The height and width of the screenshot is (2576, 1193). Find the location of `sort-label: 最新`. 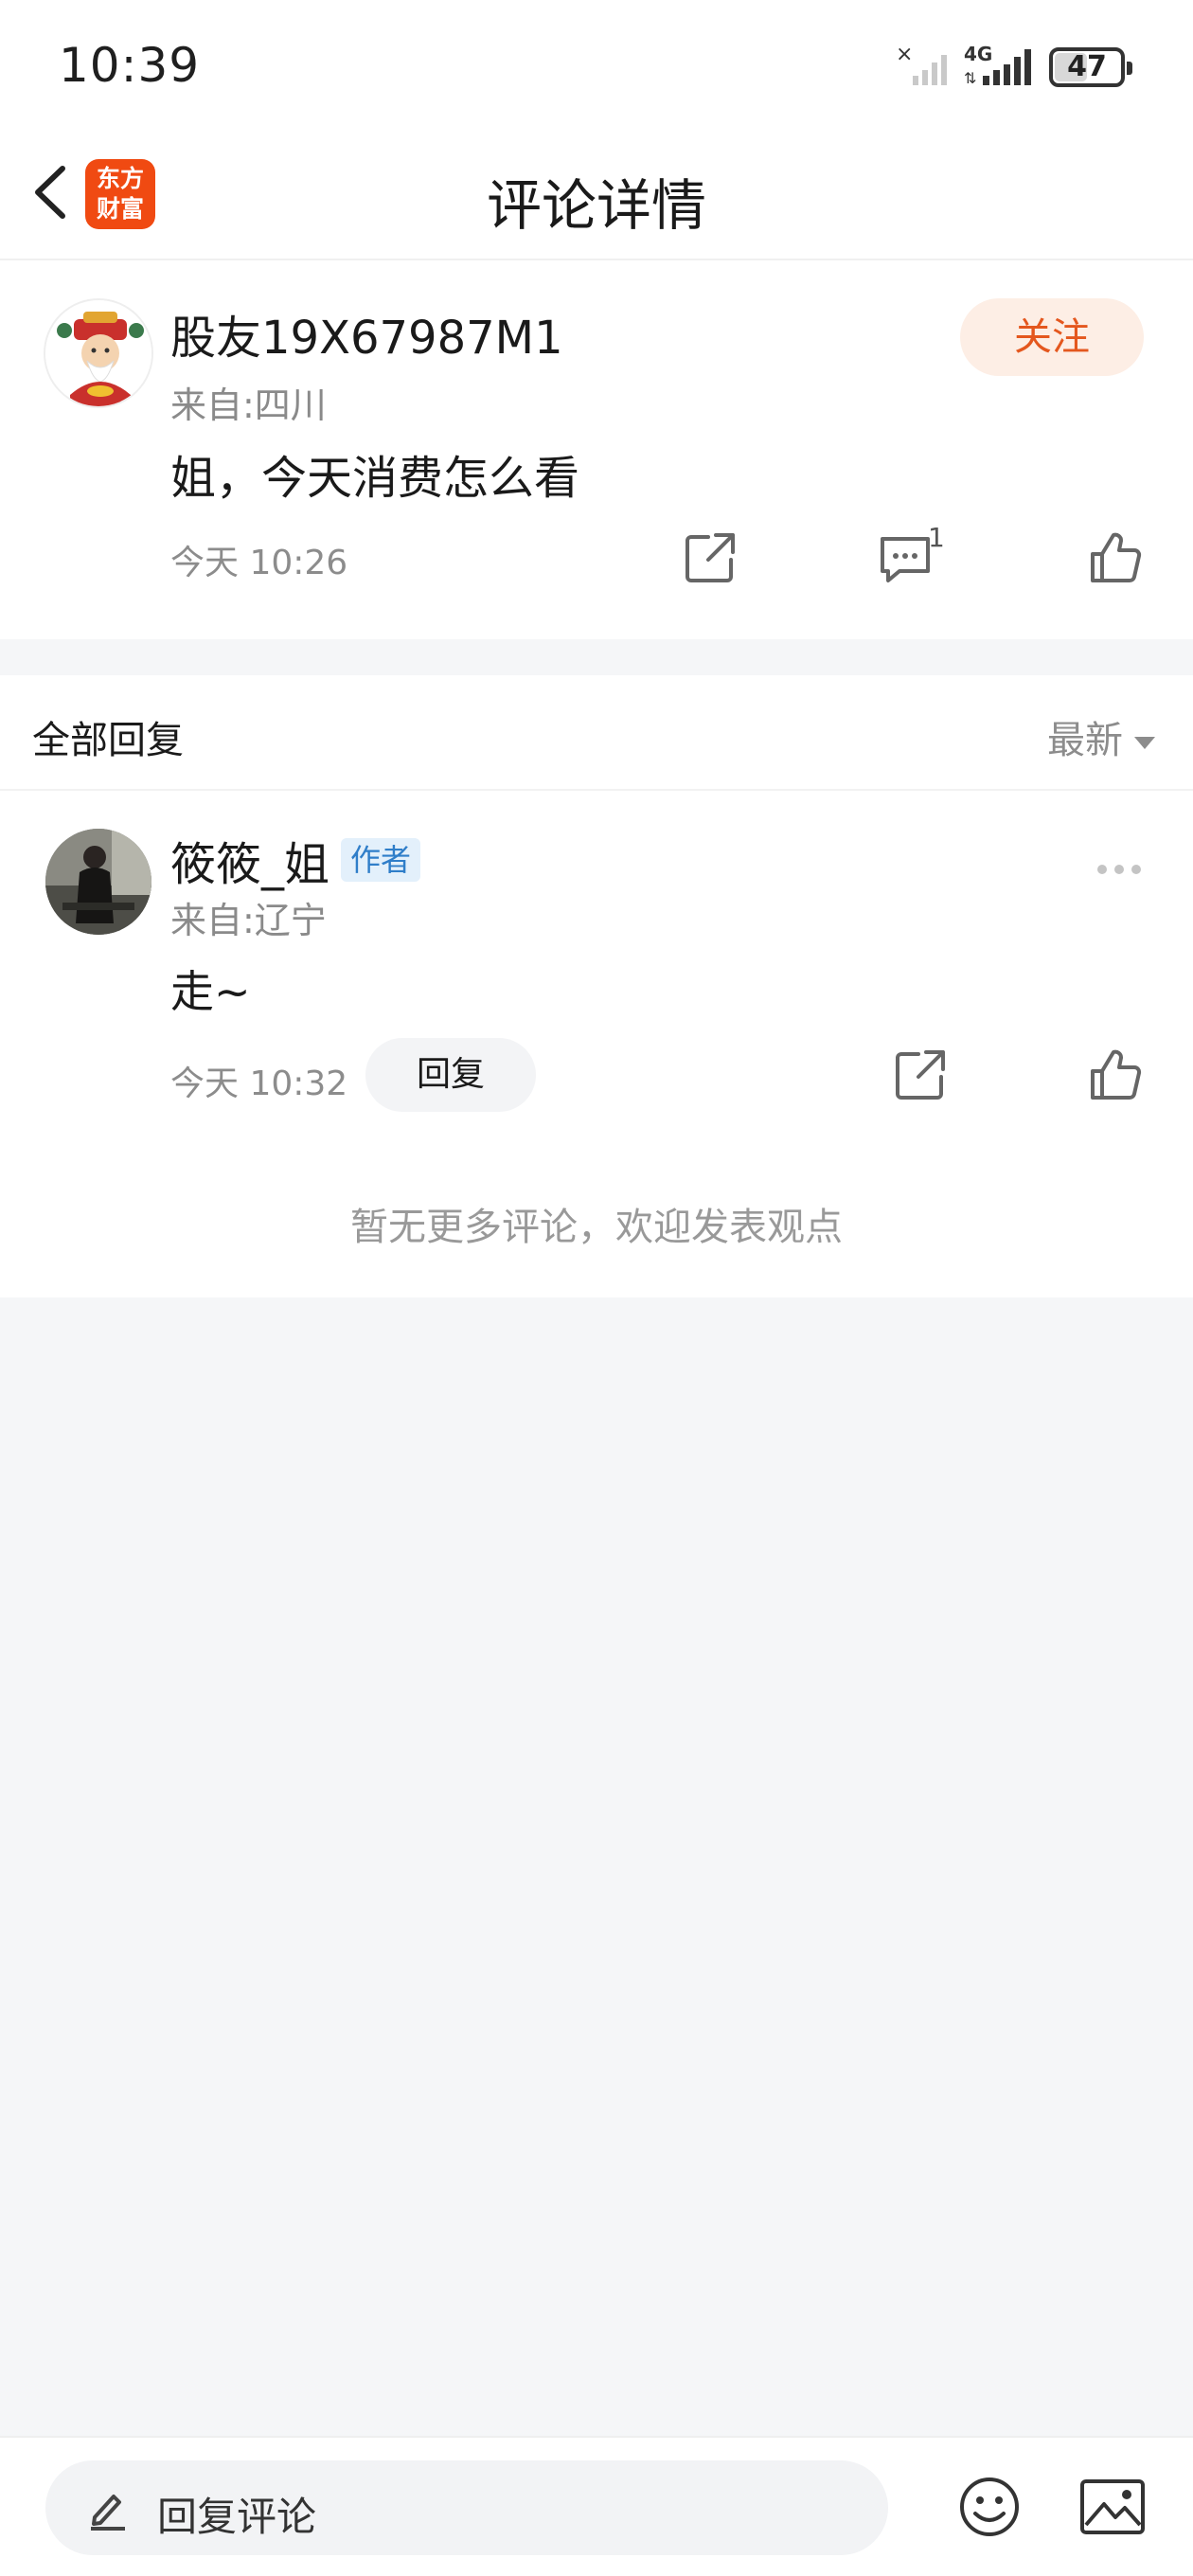

sort-label: 最新 is located at coordinates (1085, 740).